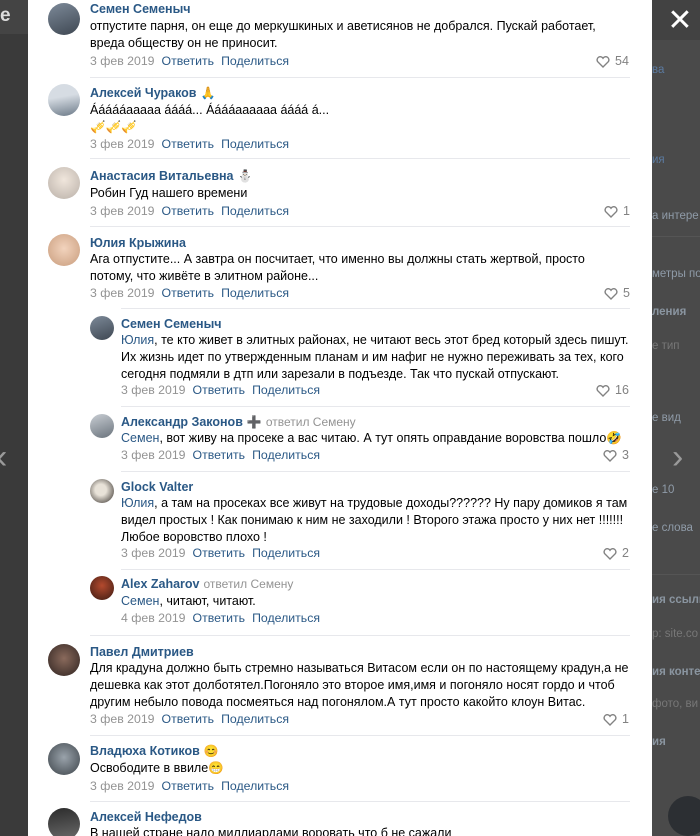 The width and height of the screenshot is (700, 836). Describe the element at coordinates (360, 768) in the screenshot. I see `comment-text: Освободите в ввиле😁` at that location.